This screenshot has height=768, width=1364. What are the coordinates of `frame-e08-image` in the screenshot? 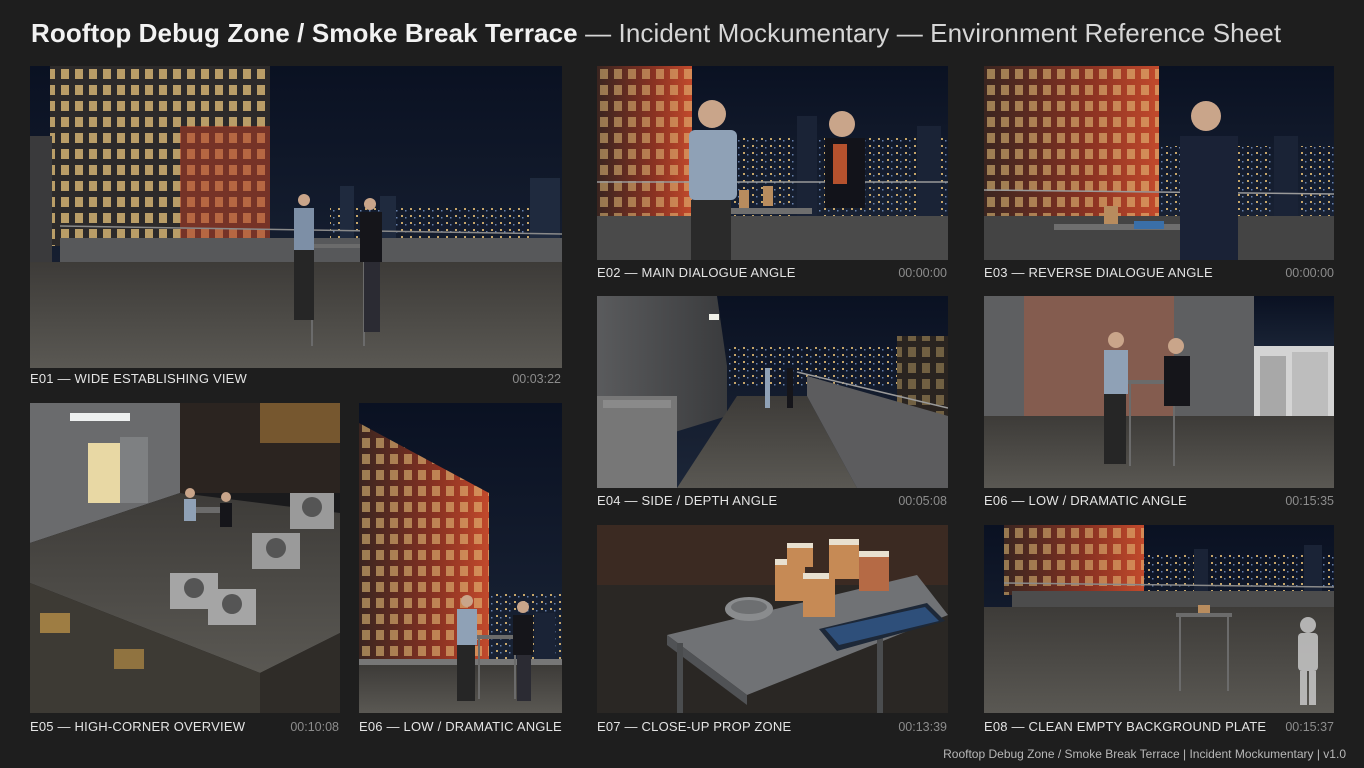 It's located at (1159, 619).